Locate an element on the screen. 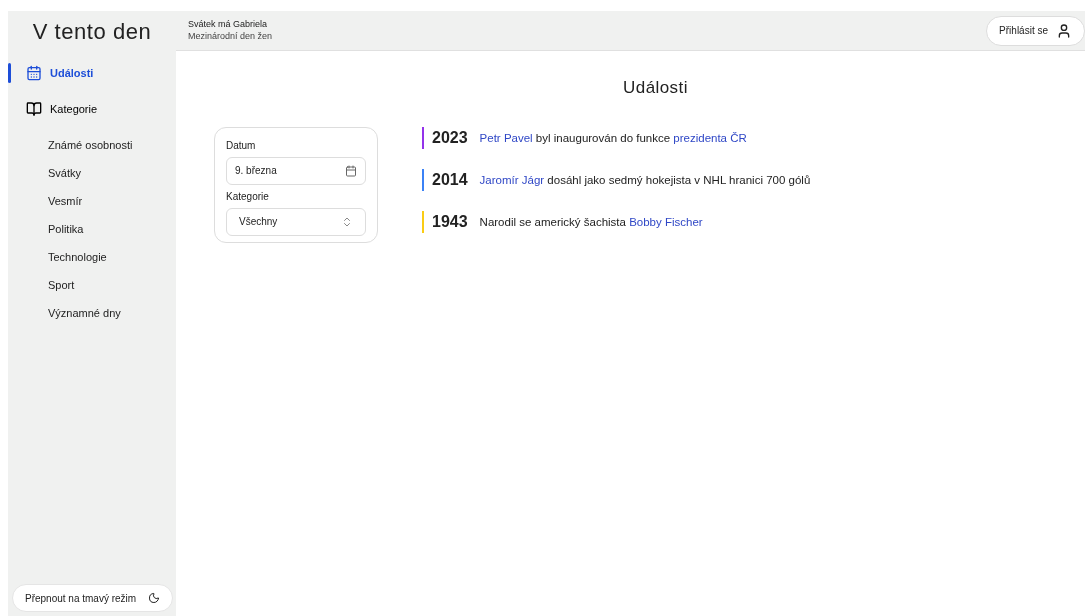 This screenshot has height=616, width=1085. book-icon is located at coordinates (34, 109).